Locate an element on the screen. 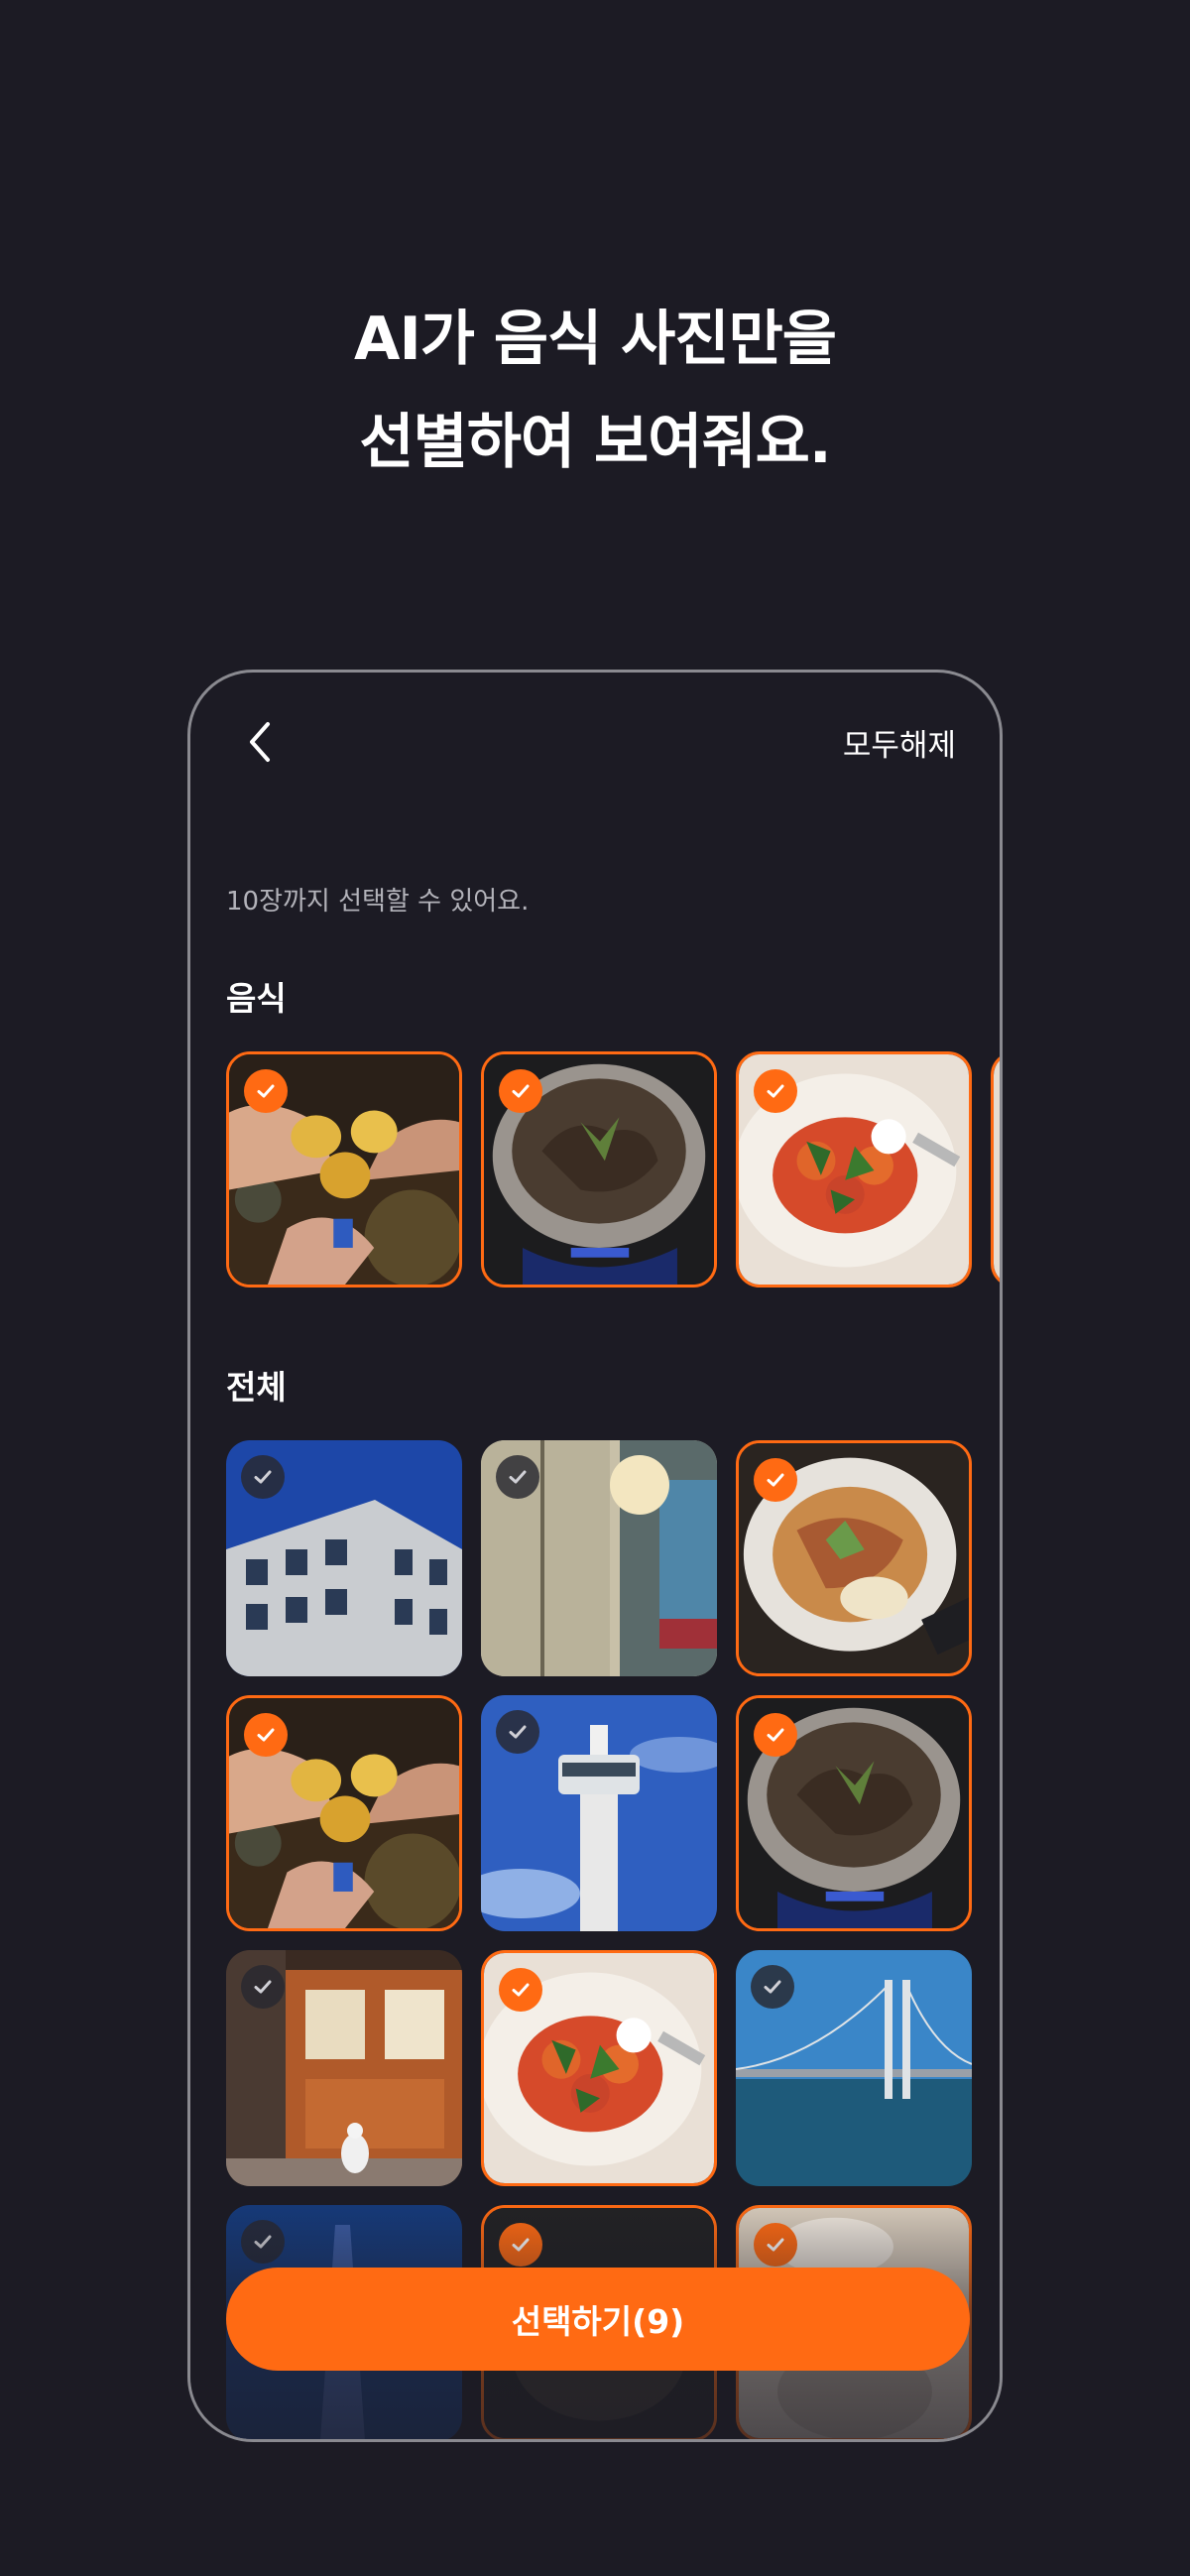 Image resolution: width=1190 pixels, height=2576 pixels. photo-partial is located at coordinates (997, 1169).